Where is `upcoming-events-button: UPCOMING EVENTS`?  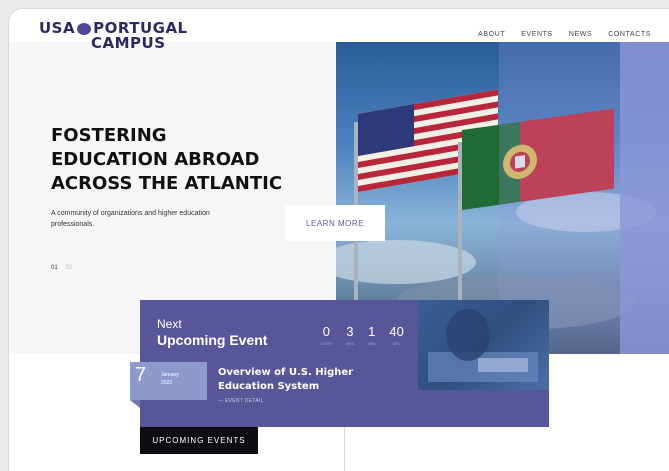 upcoming-events-button: UPCOMING EVENTS is located at coordinates (199, 440).